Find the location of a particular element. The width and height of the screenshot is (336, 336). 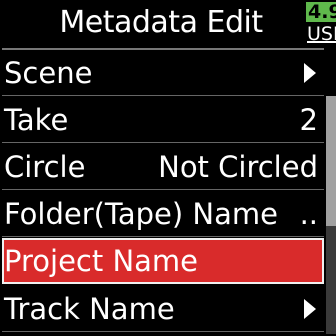

scrollbar is located at coordinates (331, 215).